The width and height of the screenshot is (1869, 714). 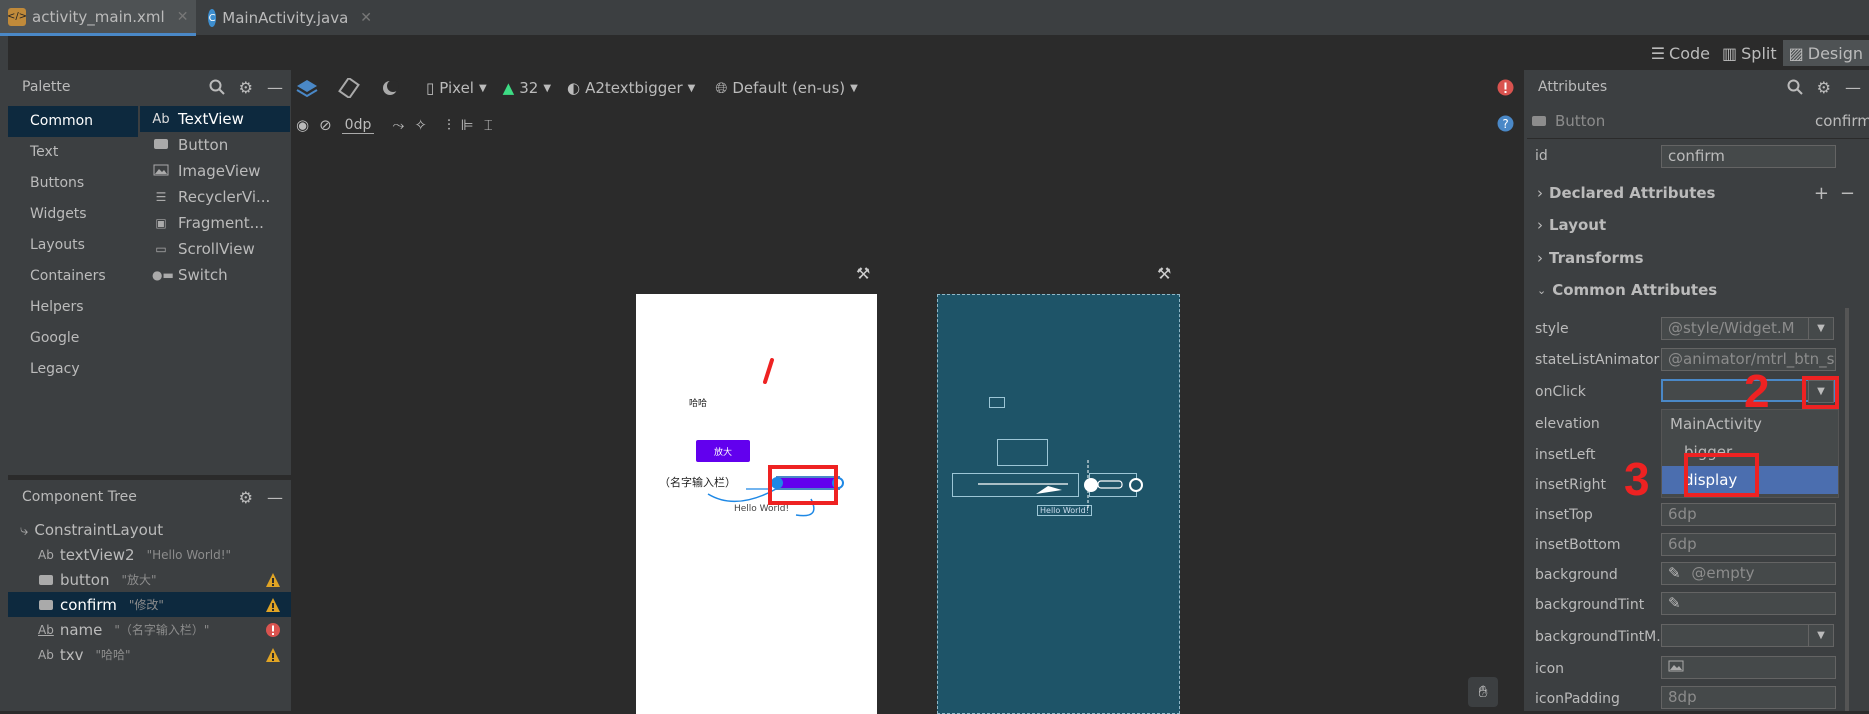 What do you see at coordinates (149, 529) in the screenshot?
I see `tree-root: ⤷ ConstraintLayout` at bounding box center [149, 529].